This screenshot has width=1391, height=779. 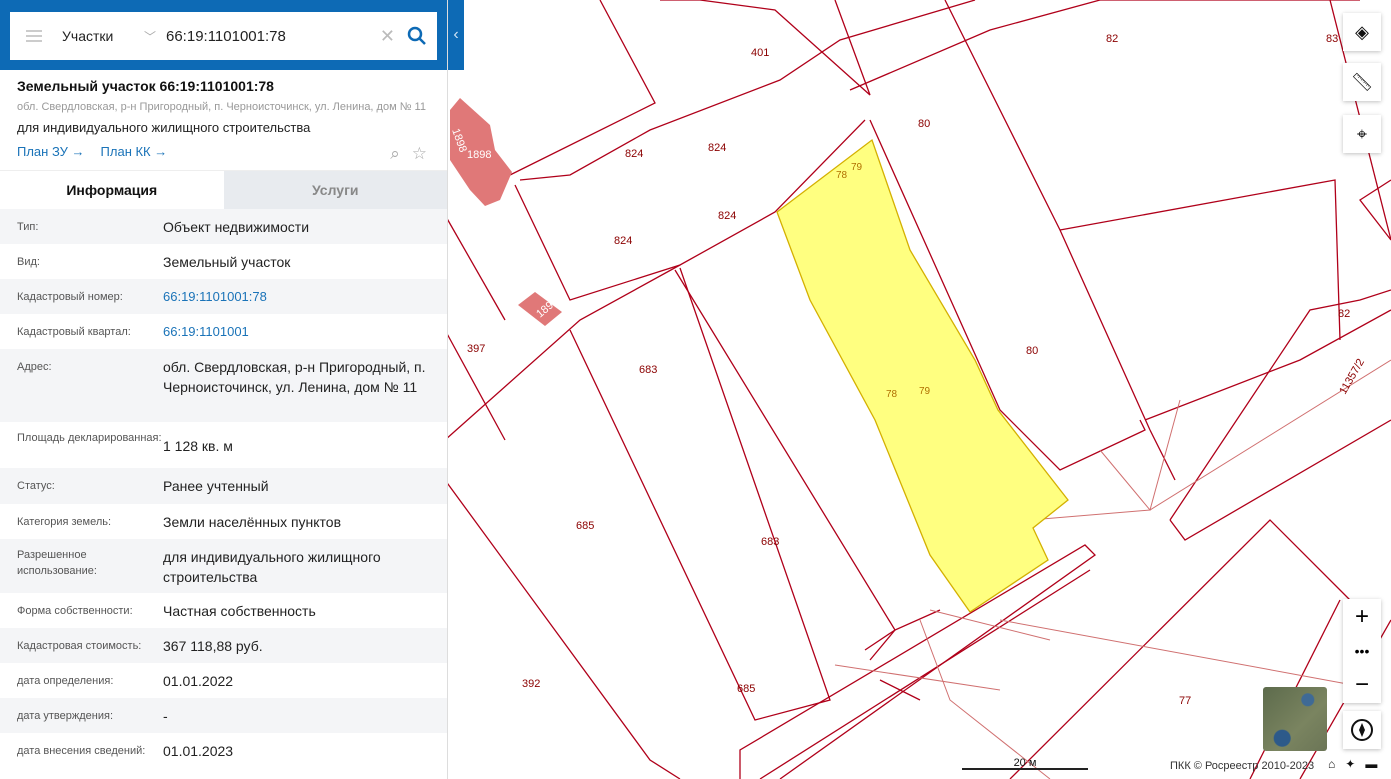 I want to click on tab-services: Услуги, so click(x=335, y=190).